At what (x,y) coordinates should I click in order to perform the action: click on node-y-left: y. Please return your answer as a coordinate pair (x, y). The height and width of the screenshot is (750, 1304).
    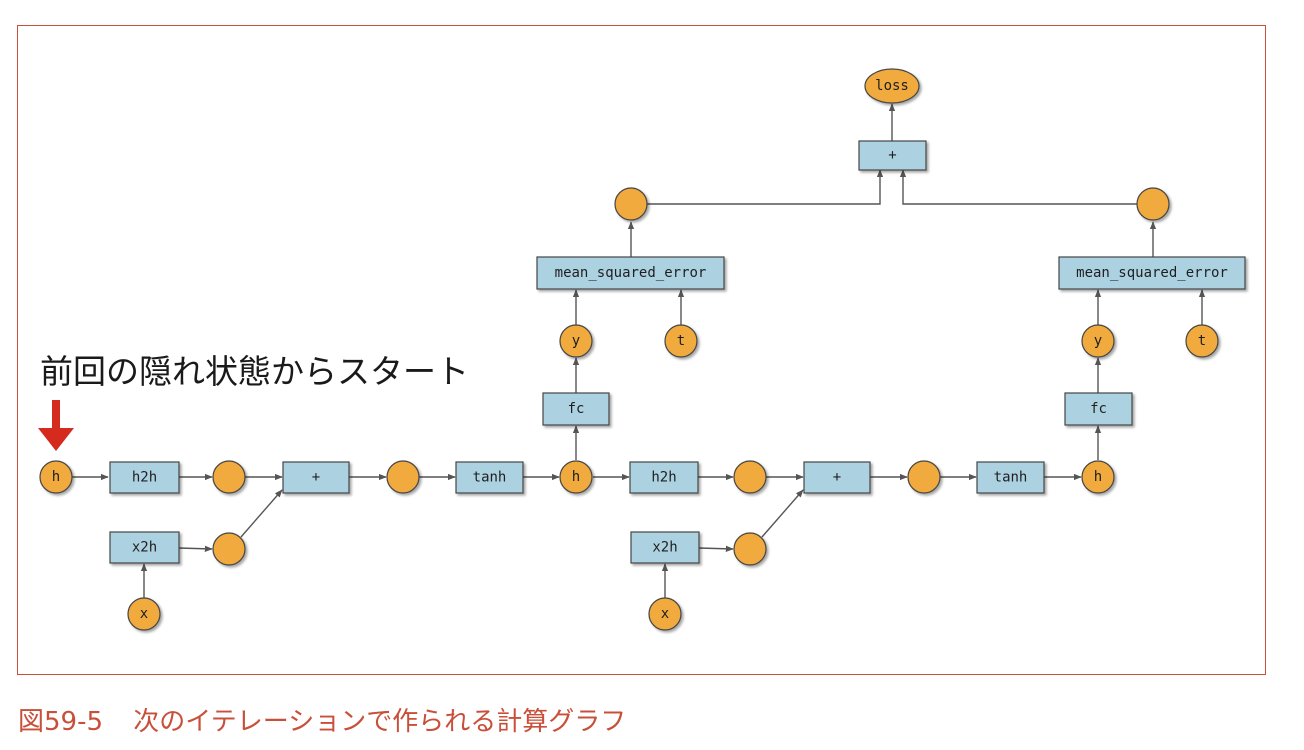
    Looking at the image, I should click on (576, 341).